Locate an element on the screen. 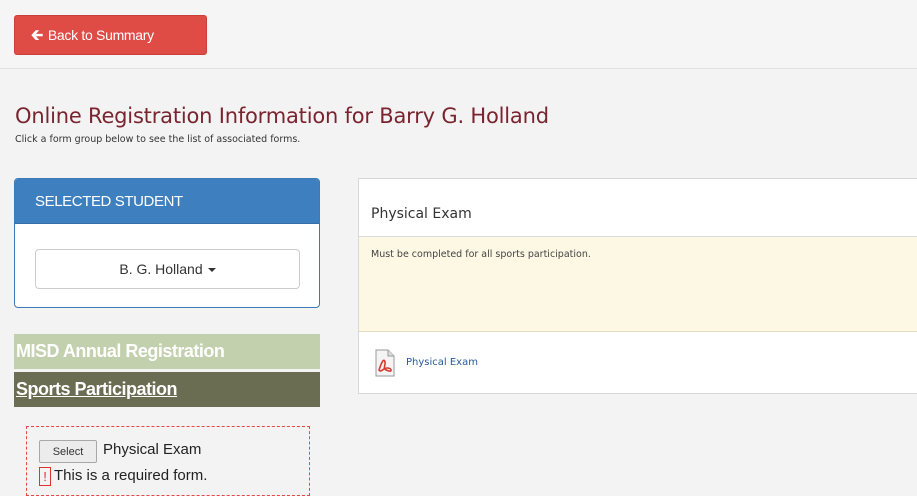 The image size is (917, 496). selected-student-panel: SELECTED STUDENT B. G. Holland is located at coordinates (167, 243).